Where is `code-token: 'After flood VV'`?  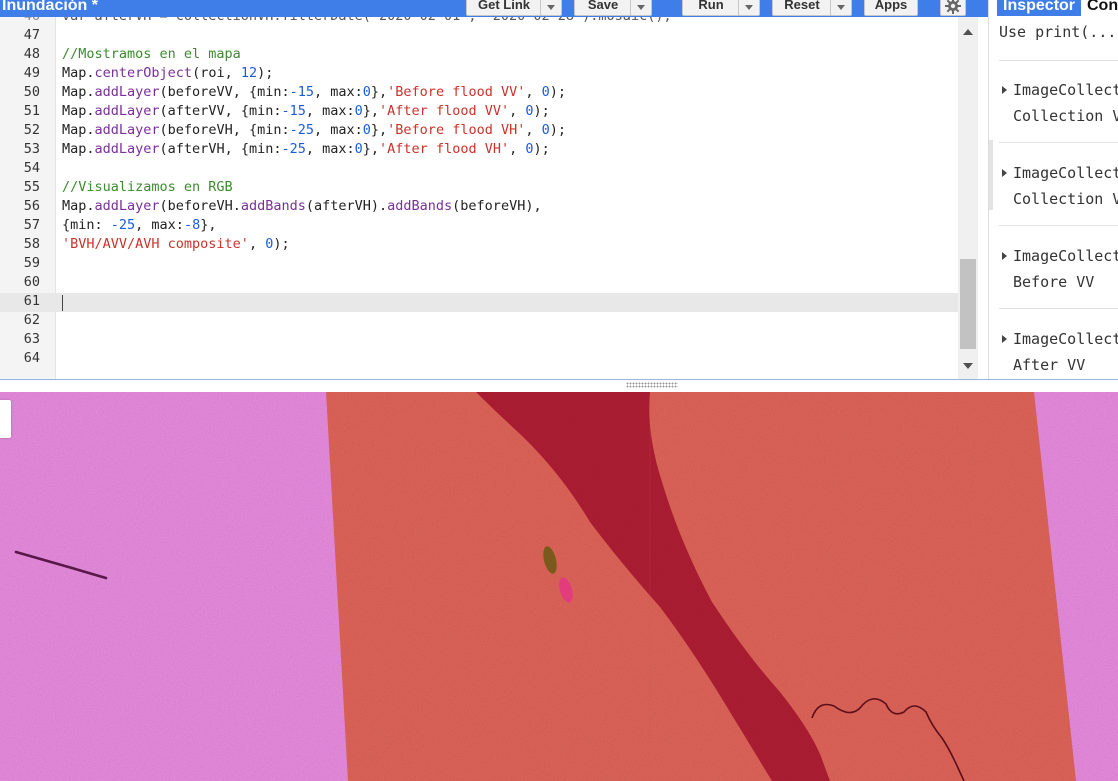 code-token: 'After flood VV' is located at coordinates (444, 111).